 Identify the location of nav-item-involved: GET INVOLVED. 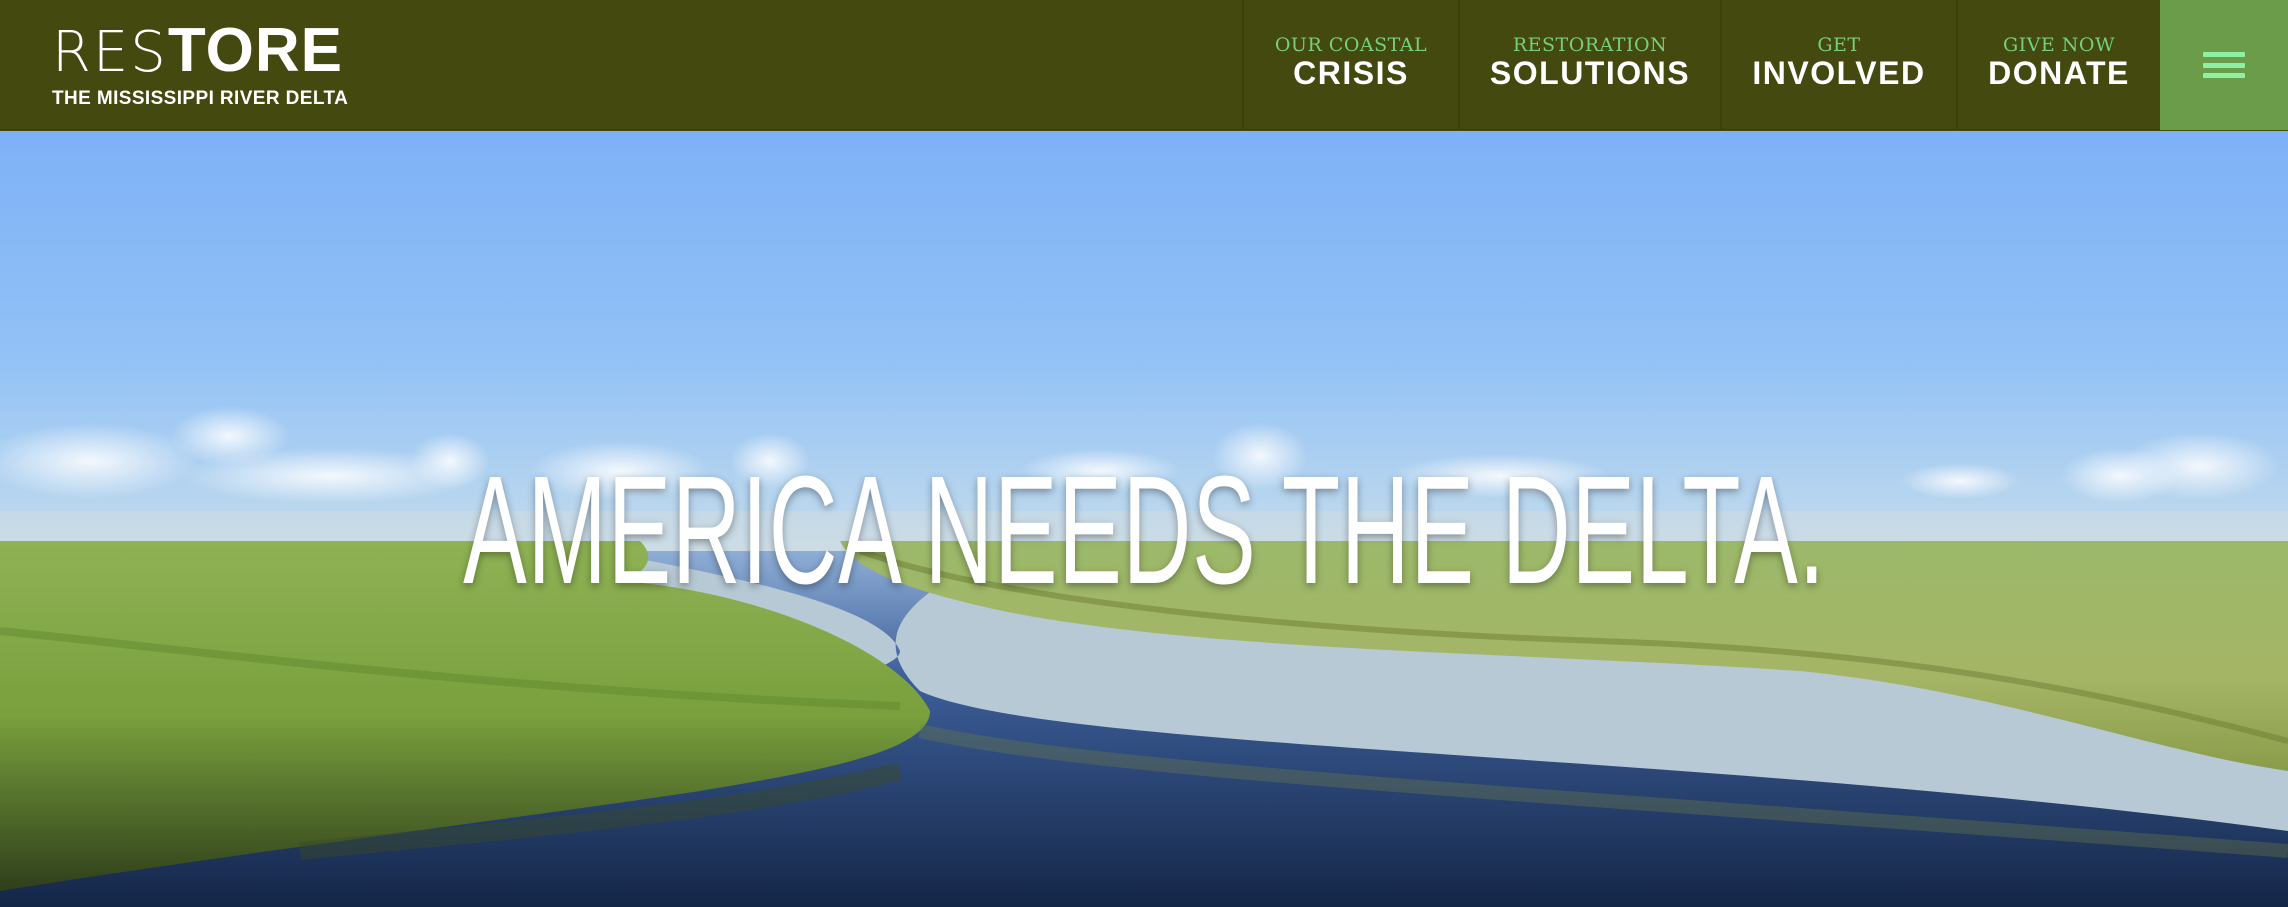
(1838, 65).